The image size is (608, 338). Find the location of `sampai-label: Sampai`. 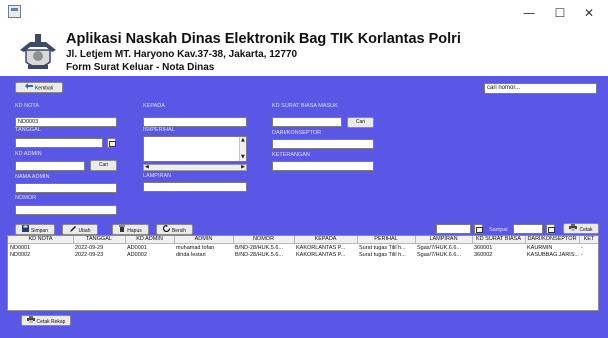

sampai-label: Sampai is located at coordinates (498, 230).